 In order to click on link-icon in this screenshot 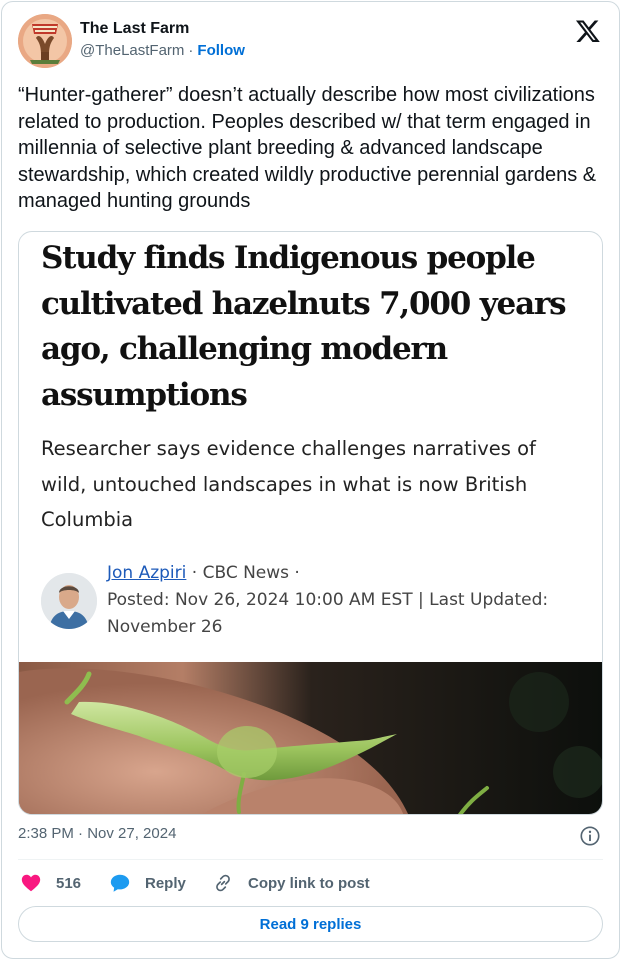, I will do `click(223, 883)`.